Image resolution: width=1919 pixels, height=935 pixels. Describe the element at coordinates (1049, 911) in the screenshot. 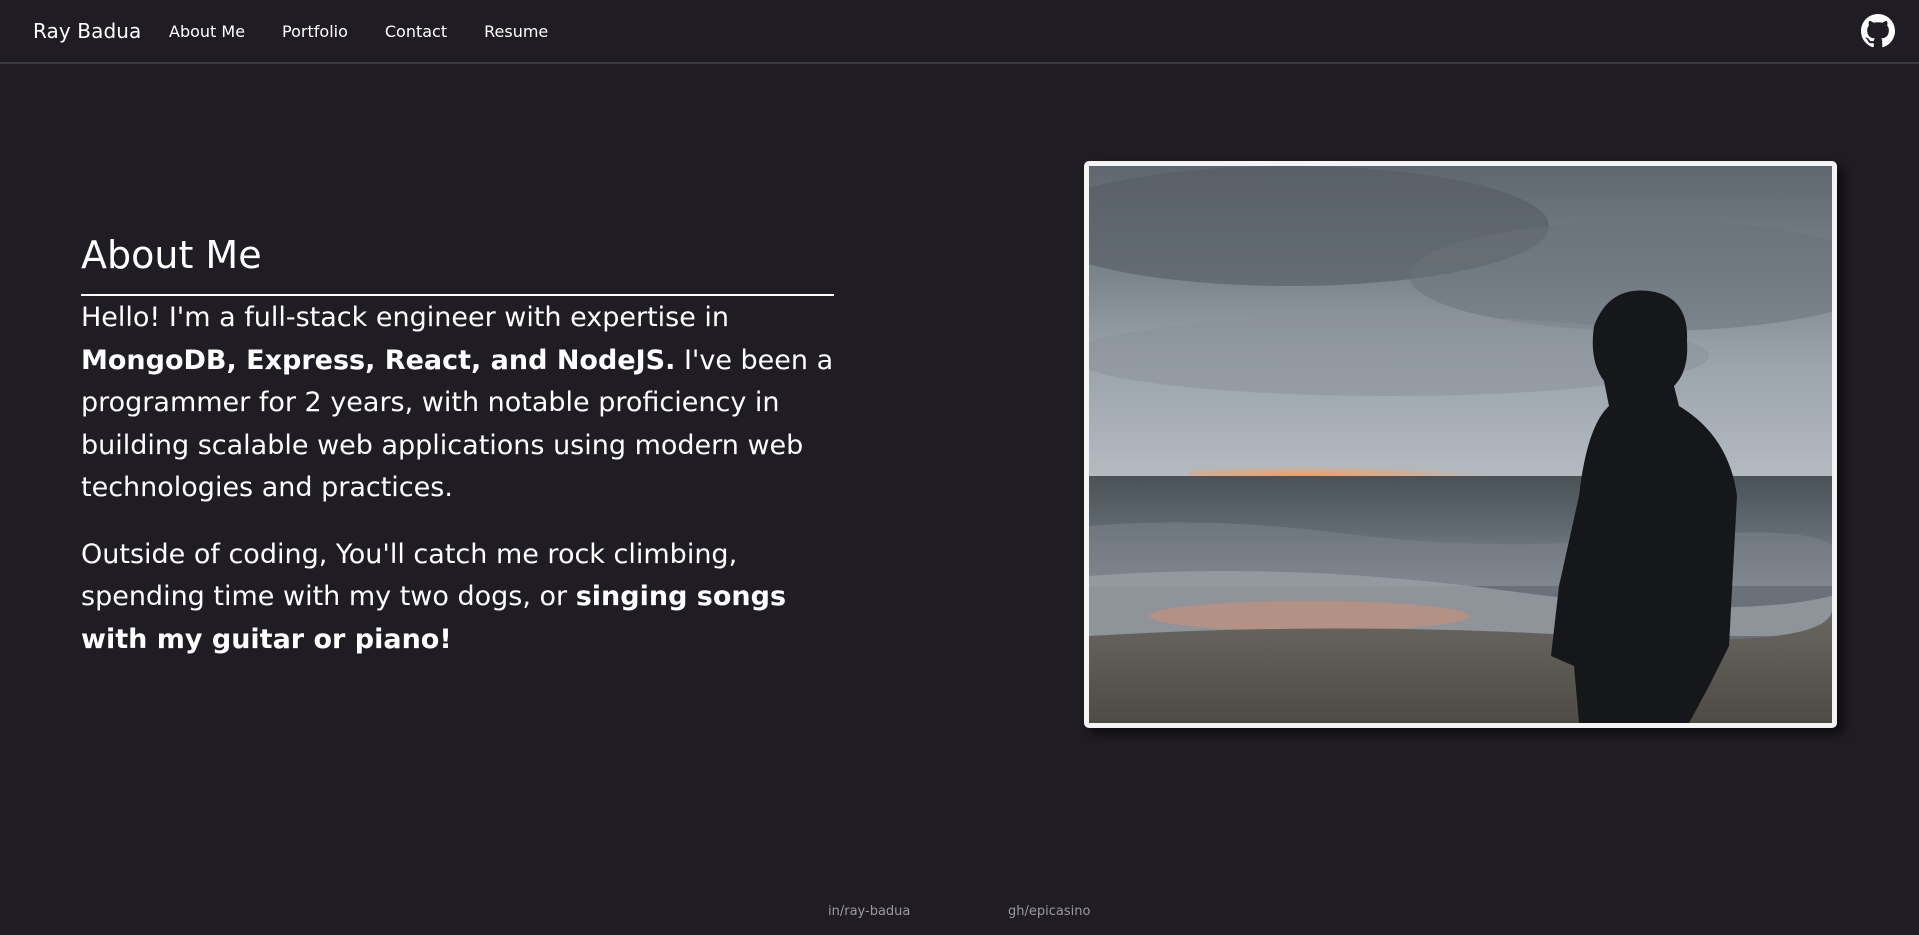

I see `footer-github-link: gh/epicasino` at that location.